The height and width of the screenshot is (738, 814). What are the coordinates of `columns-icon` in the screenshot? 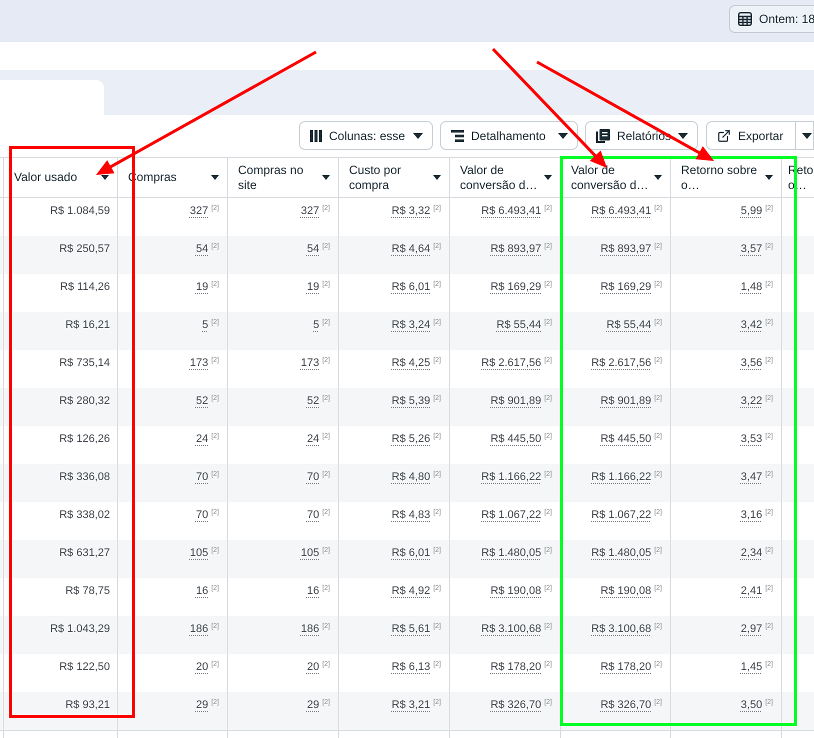 It's located at (316, 136).